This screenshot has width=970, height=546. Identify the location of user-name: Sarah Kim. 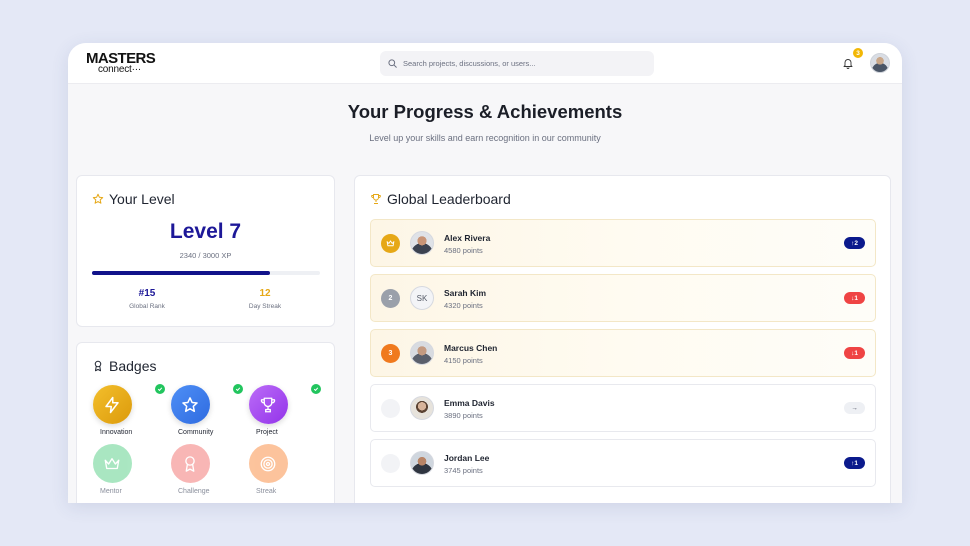
(465, 293).